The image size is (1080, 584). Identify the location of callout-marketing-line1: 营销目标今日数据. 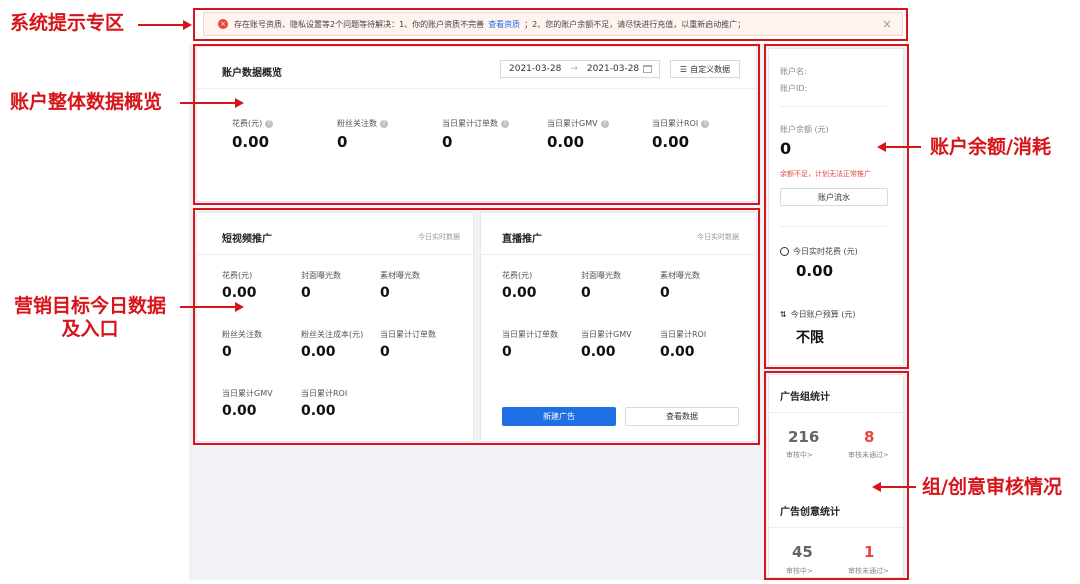
(90, 306).